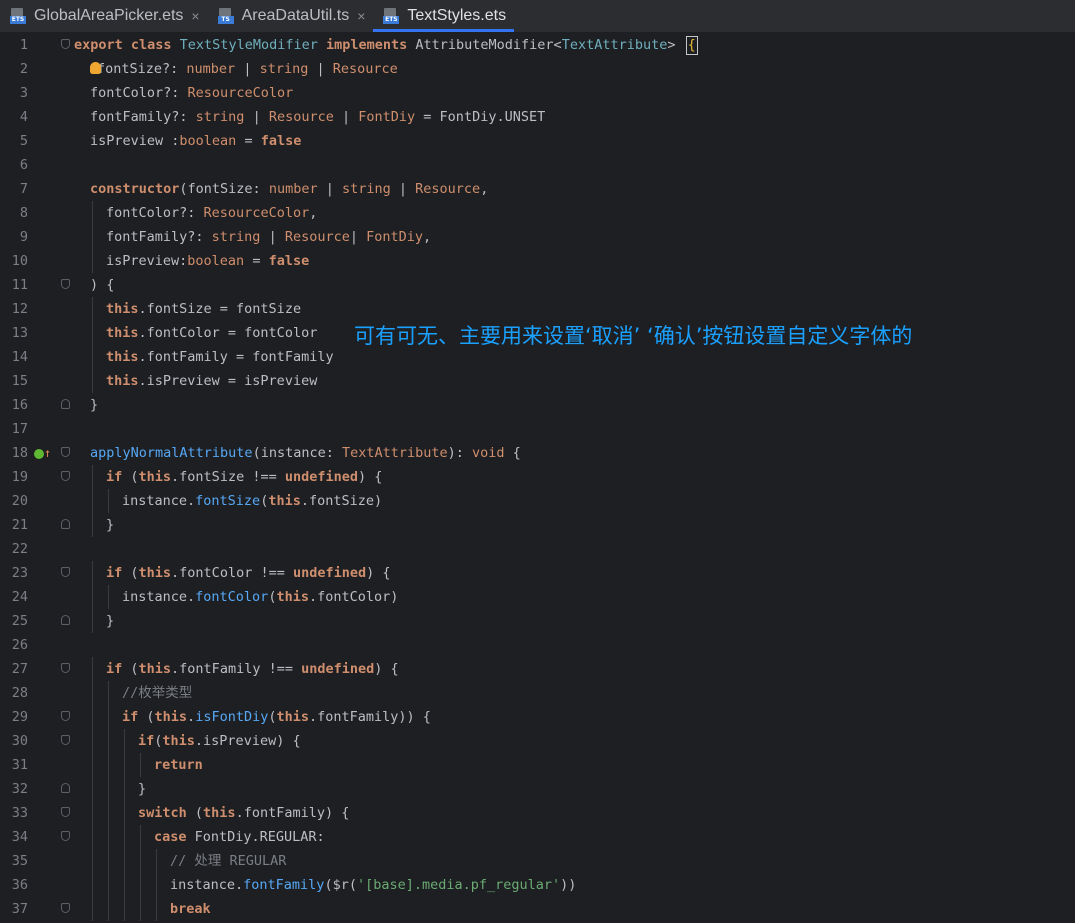 The image size is (1075, 923). Describe the element at coordinates (537, 429) in the screenshot. I see `code-line: 17` at that location.